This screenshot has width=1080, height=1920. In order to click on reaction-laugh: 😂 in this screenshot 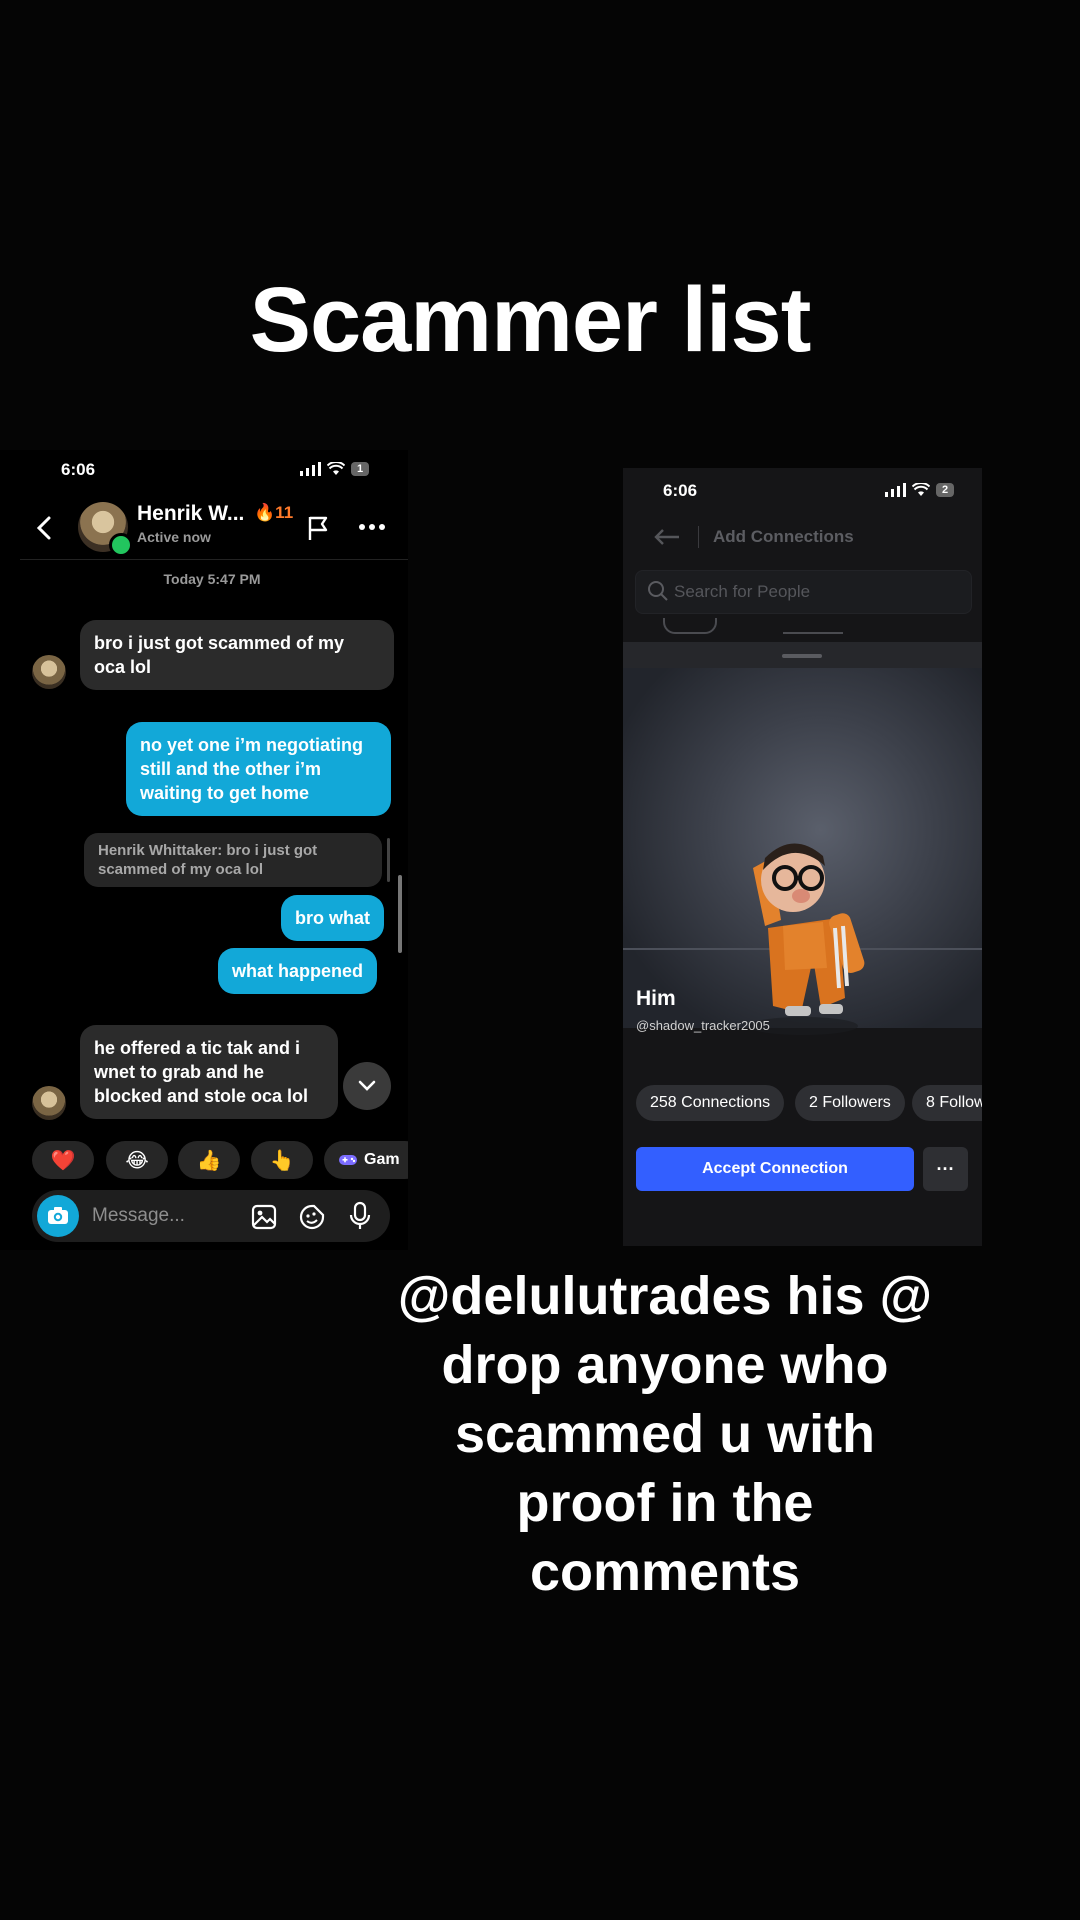, I will do `click(137, 1160)`.